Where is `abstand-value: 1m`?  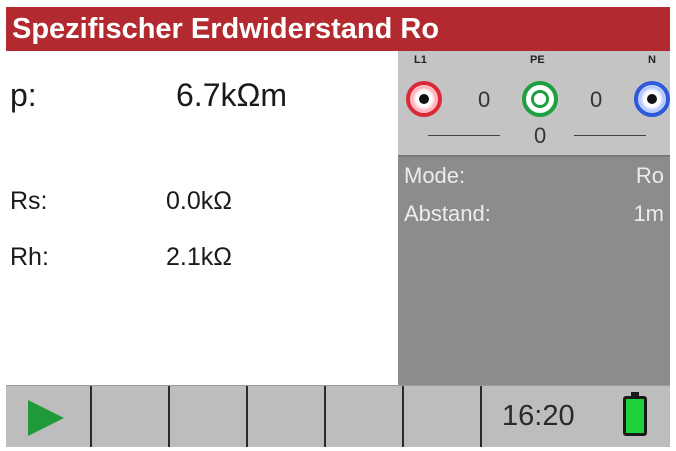 abstand-value: 1m is located at coordinates (648, 213).